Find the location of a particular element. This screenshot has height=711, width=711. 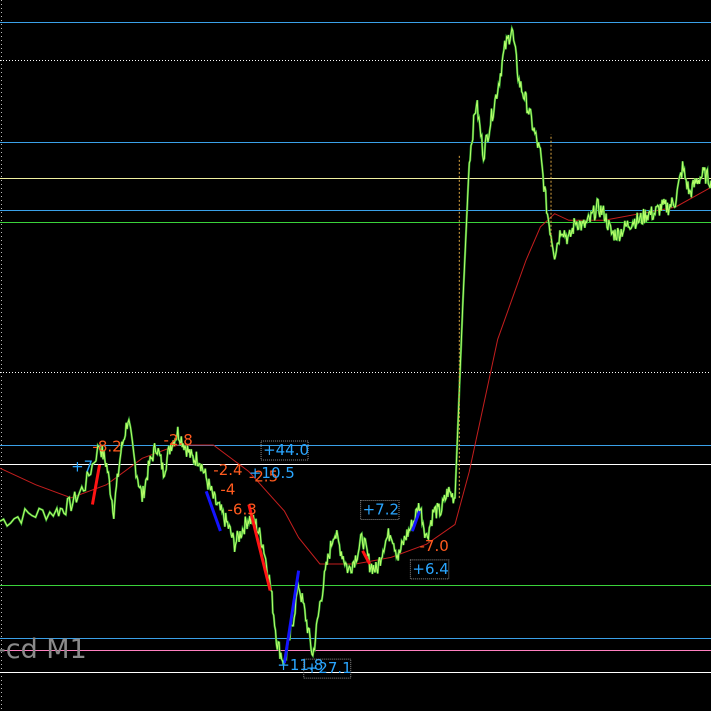

trade-label-5: -2.4 is located at coordinates (227, 470).